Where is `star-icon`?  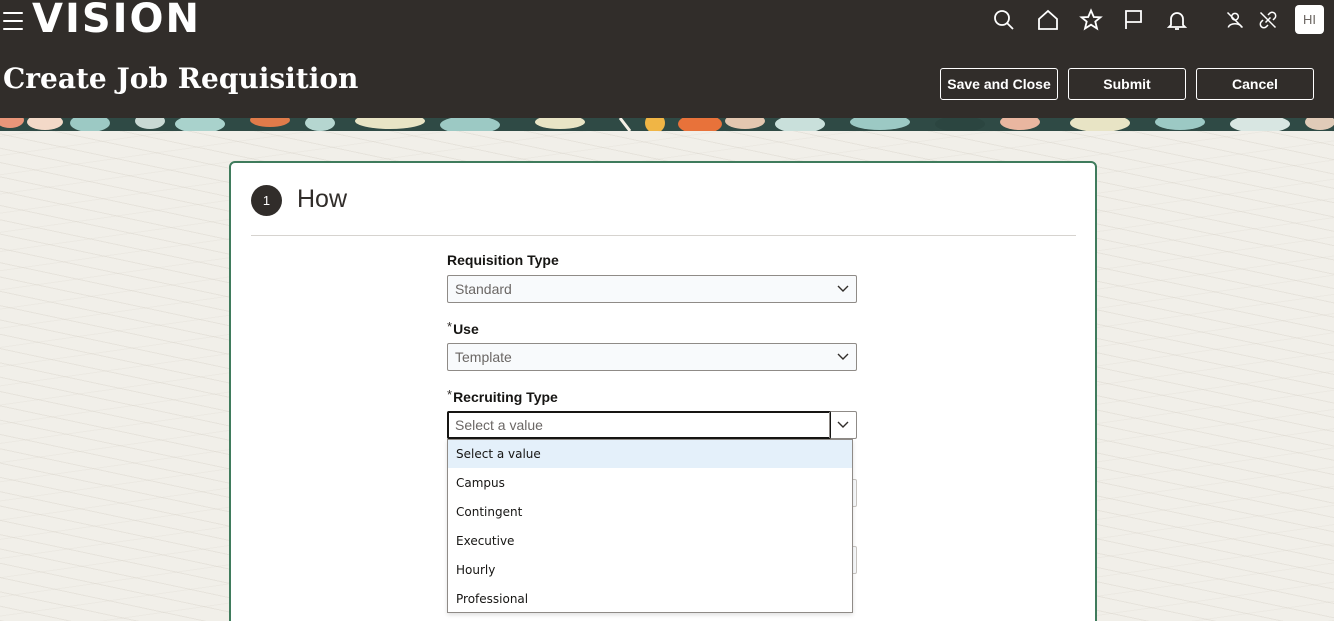
star-icon is located at coordinates (1091, 20).